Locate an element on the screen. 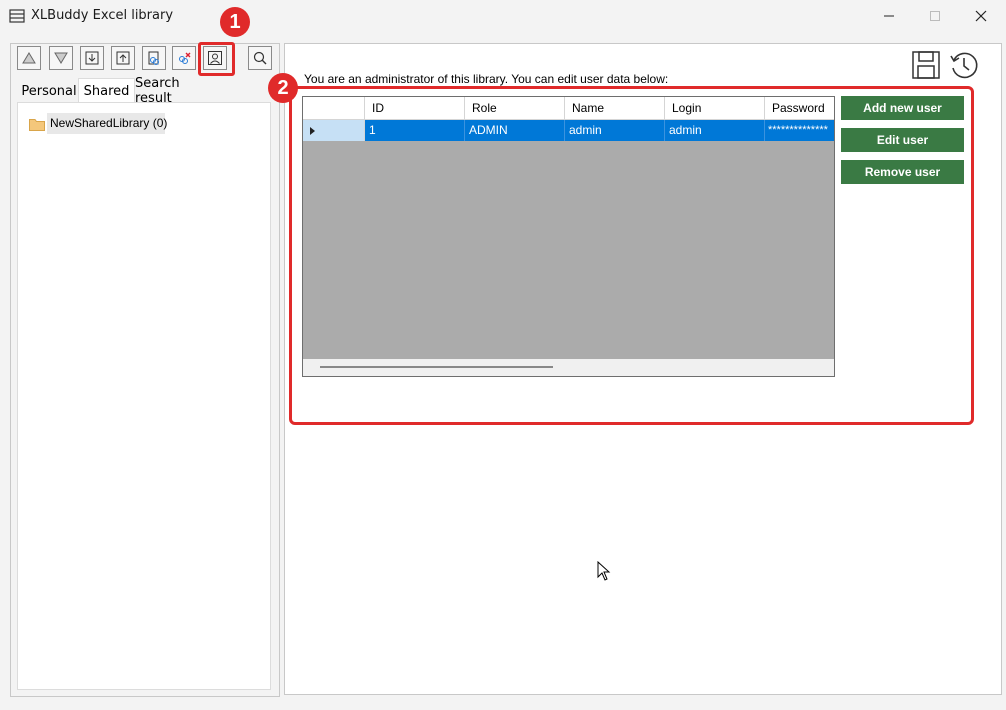 The image size is (1006, 710). search-icon is located at coordinates (260, 58).